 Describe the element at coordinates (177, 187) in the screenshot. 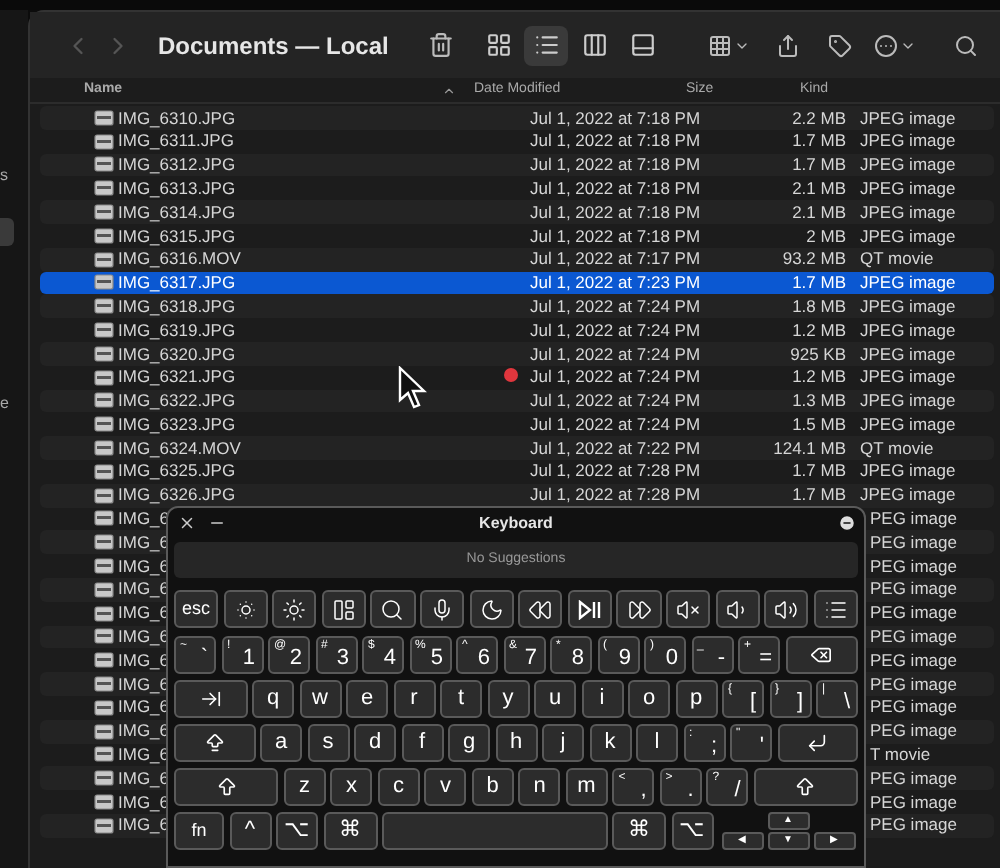

I see `file-name: IMG_6313.JPG` at that location.